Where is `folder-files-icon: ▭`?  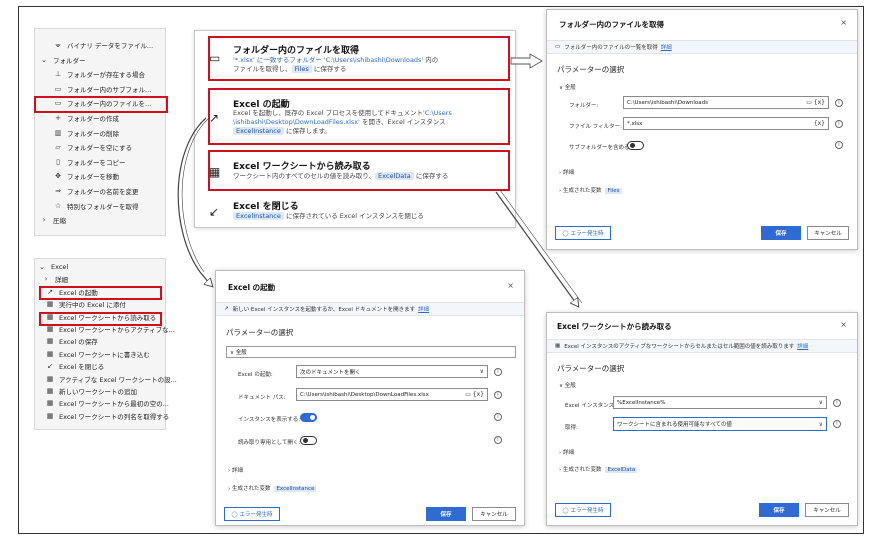
folder-files-icon: ▭ is located at coordinates (558, 47).